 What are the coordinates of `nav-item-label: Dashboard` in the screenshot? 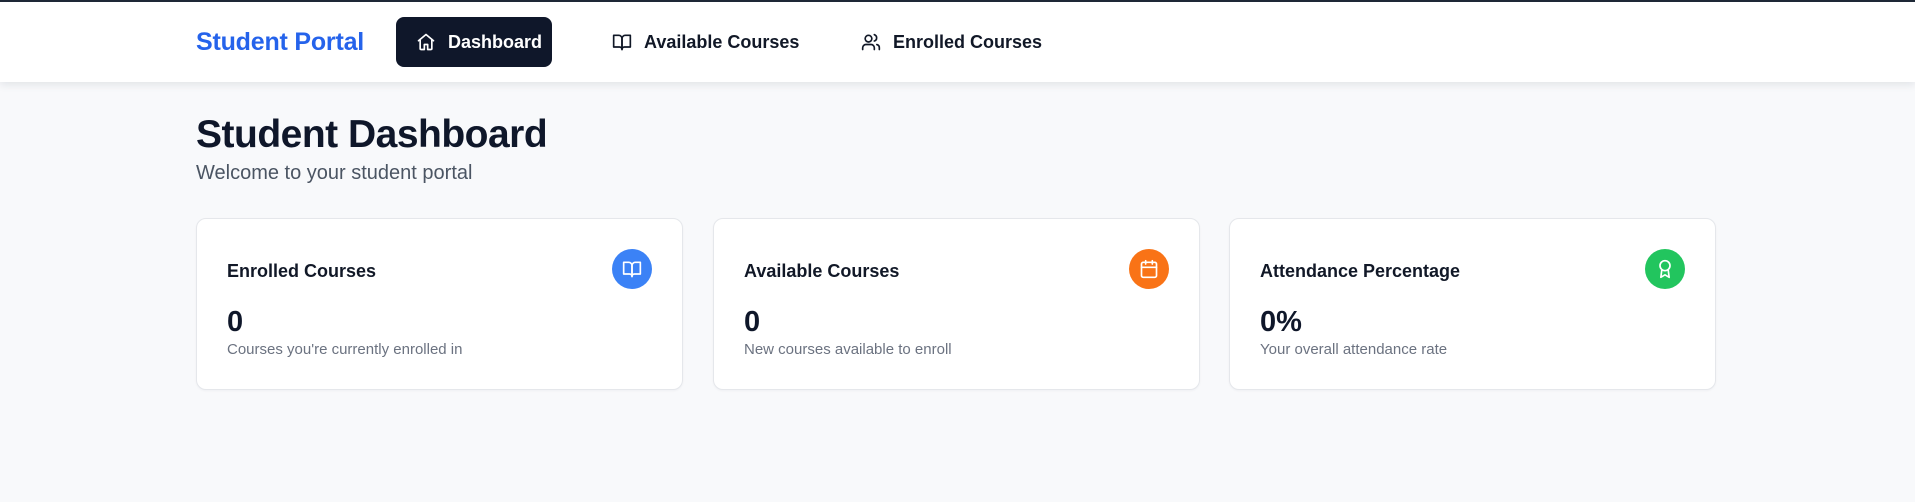 It's located at (495, 41).